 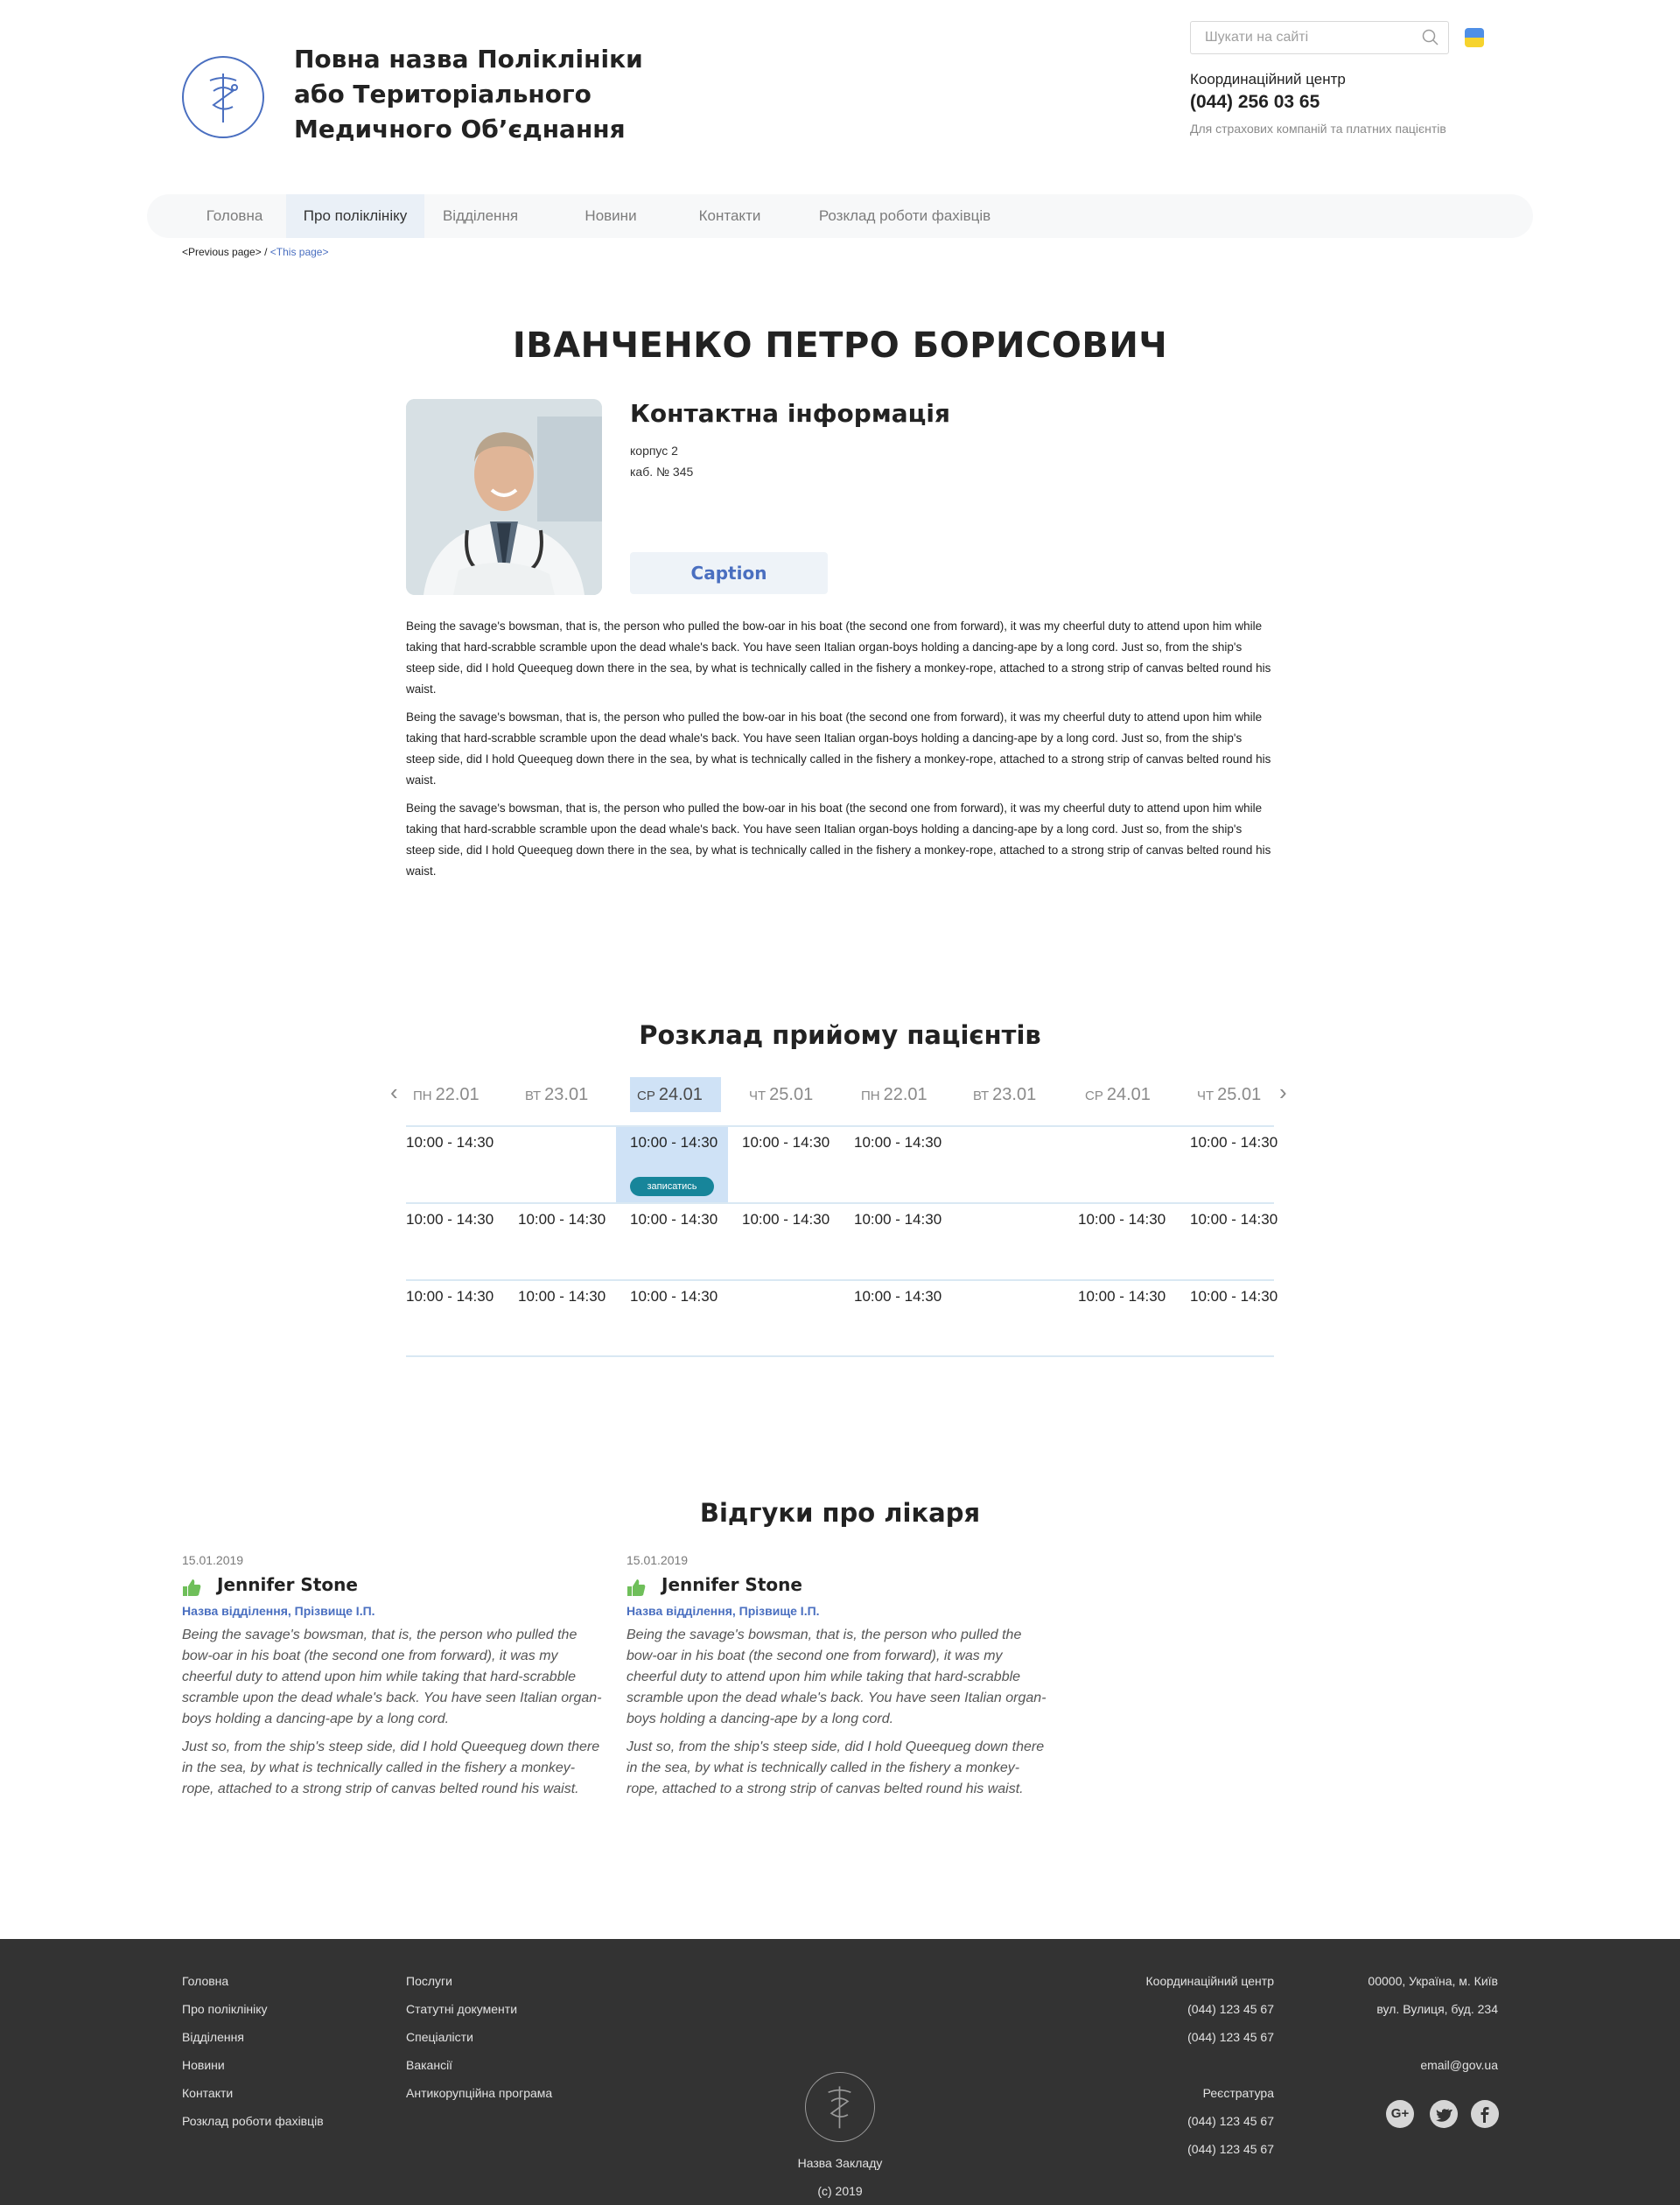 What do you see at coordinates (729, 573) in the screenshot?
I see `caption-button: Caption` at bounding box center [729, 573].